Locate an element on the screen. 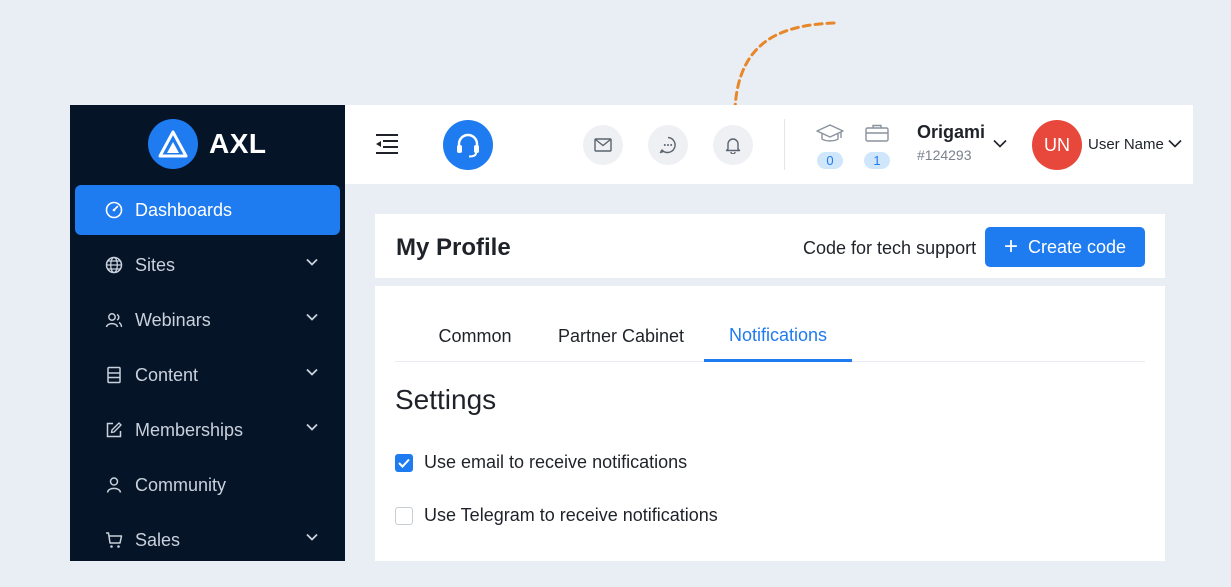  courses-stat: 0 is located at coordinates (830, 146).